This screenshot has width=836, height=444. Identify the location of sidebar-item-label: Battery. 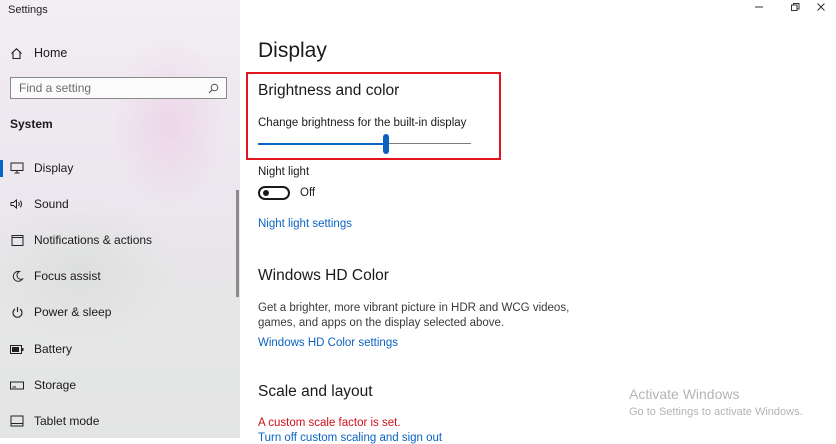
(53, 349).